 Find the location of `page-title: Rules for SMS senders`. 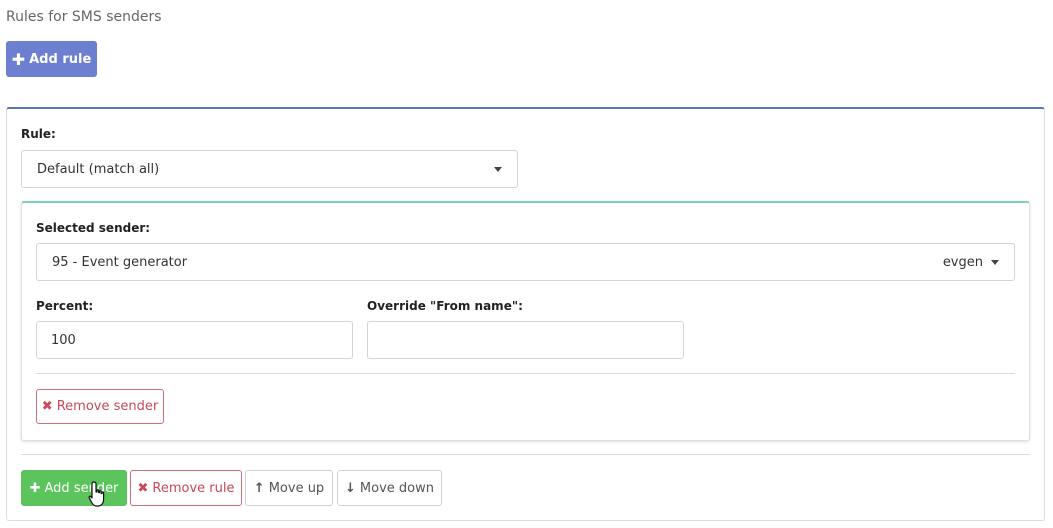

page-title: Rules for SMS senders is located at coordinates (84, 17).